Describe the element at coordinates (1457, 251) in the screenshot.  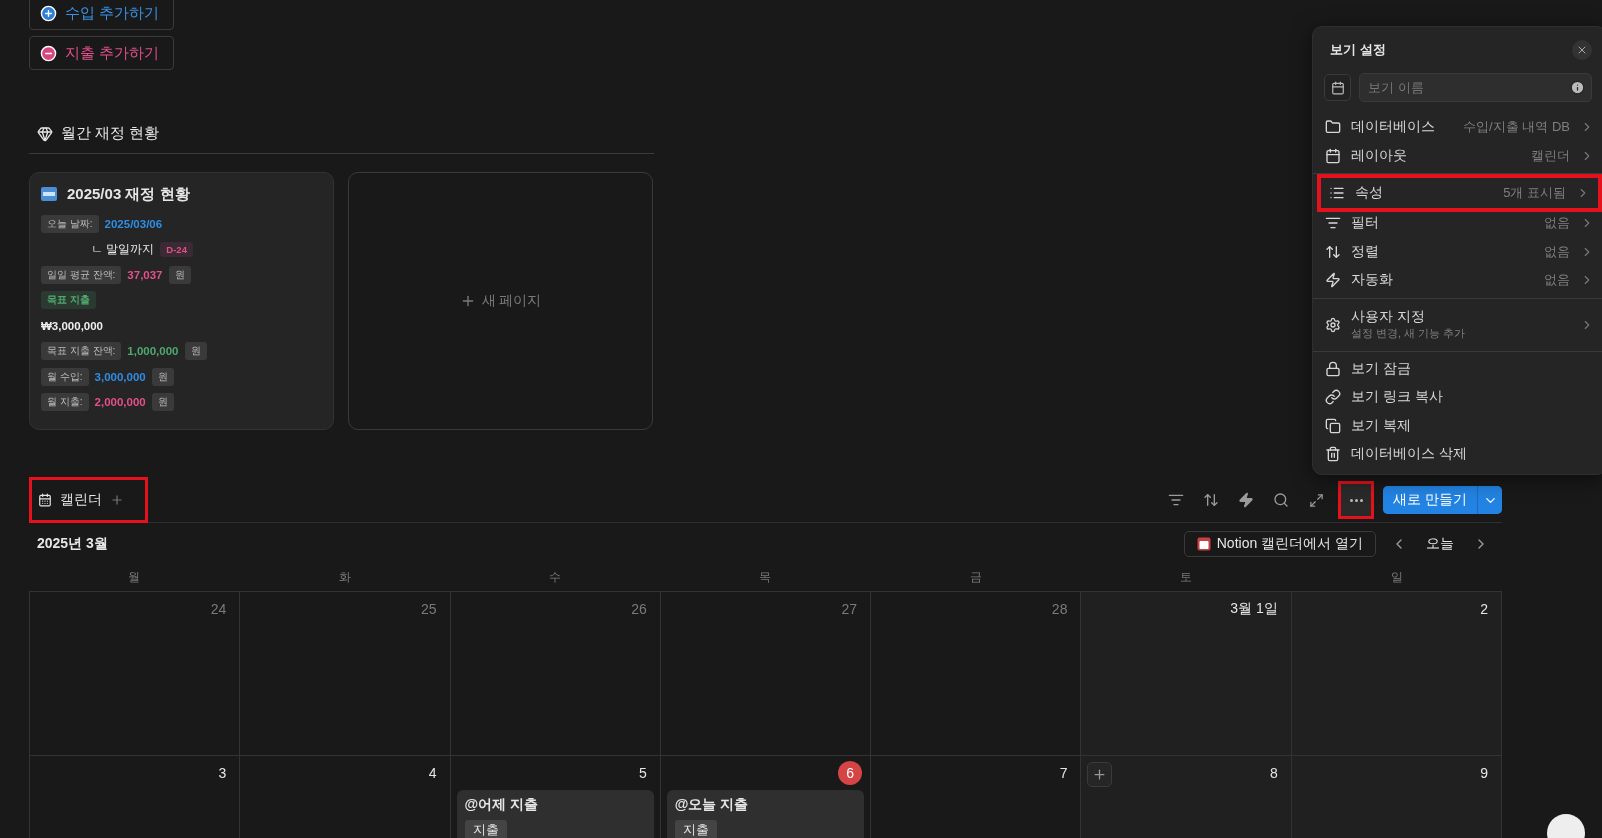
I see `menu-item: 정렬 없음` at that location.